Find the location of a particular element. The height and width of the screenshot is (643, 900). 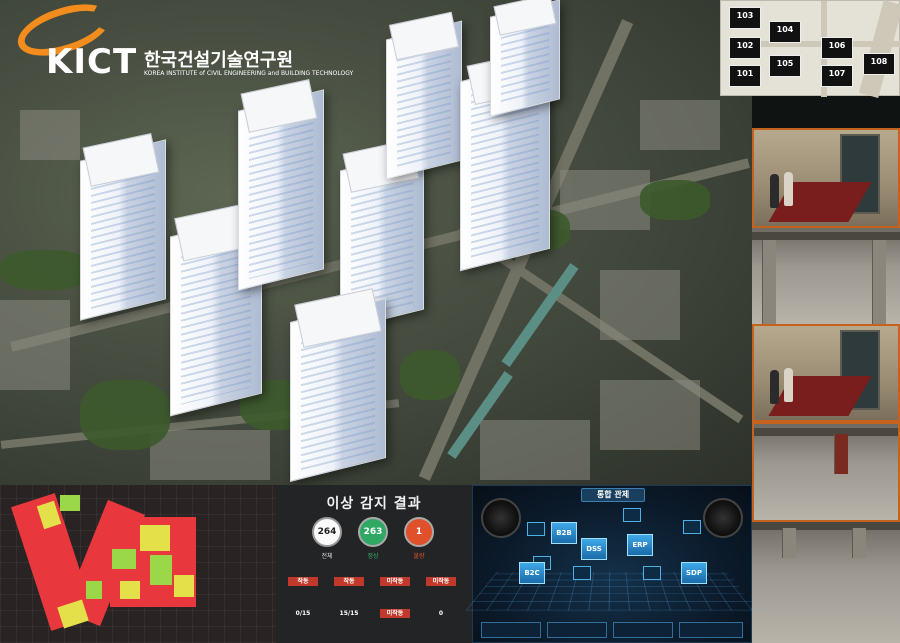

room-marker: 104 is located at coordinates (785, 32).